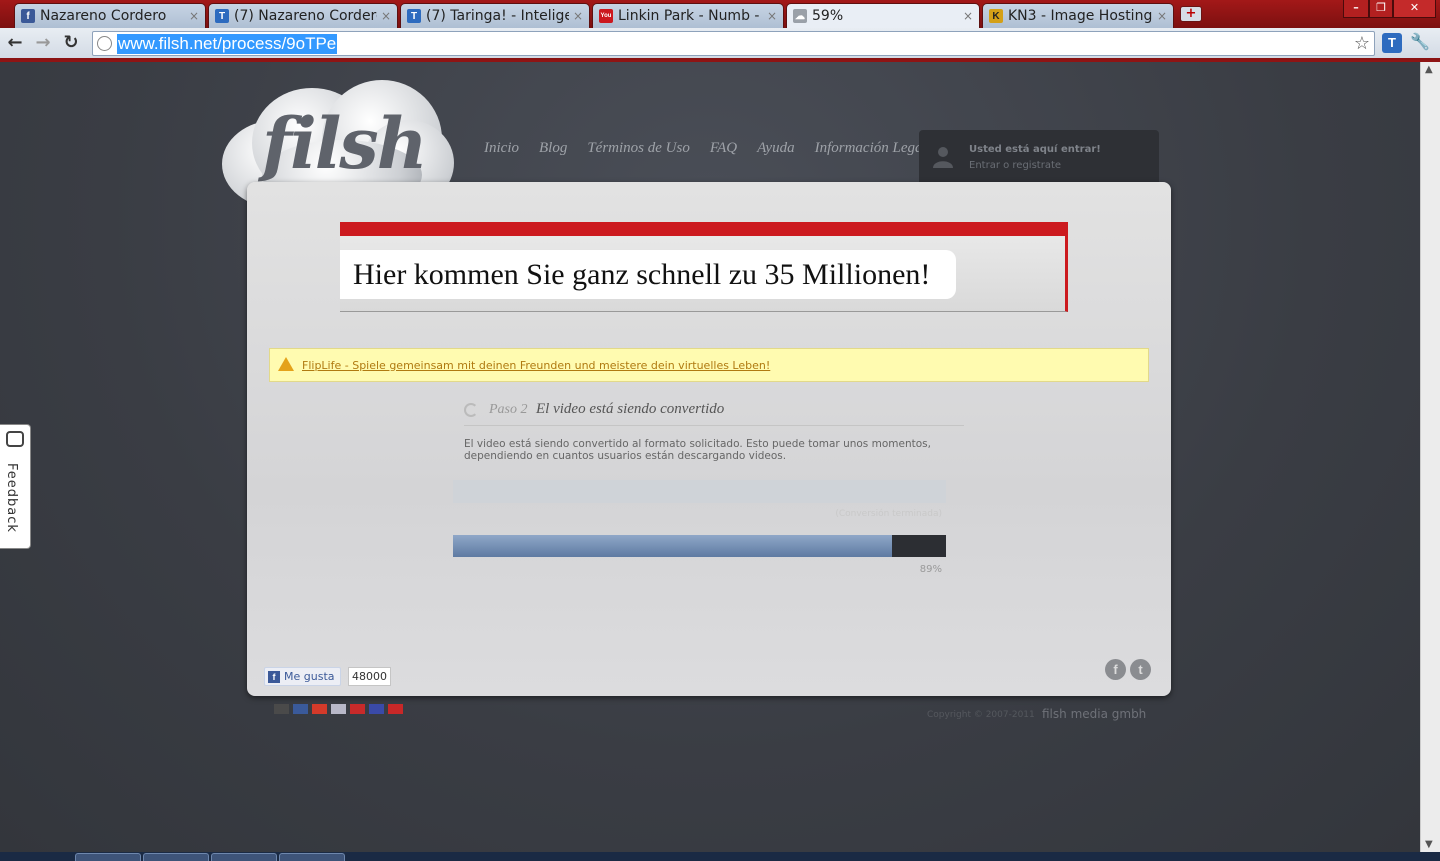 This screenshot has width=1440, height=861. I want to click on flag-german-icon, so click(281, 709).